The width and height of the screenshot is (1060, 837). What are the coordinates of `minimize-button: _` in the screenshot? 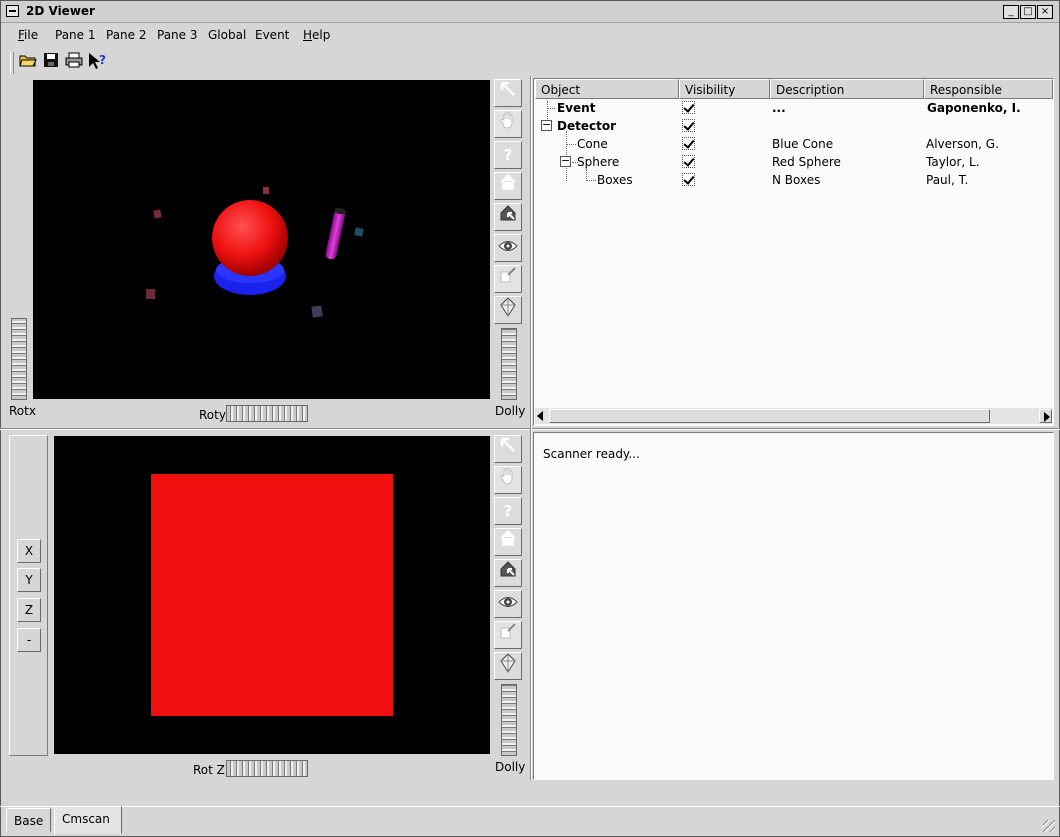 It's located at (1011, 12).